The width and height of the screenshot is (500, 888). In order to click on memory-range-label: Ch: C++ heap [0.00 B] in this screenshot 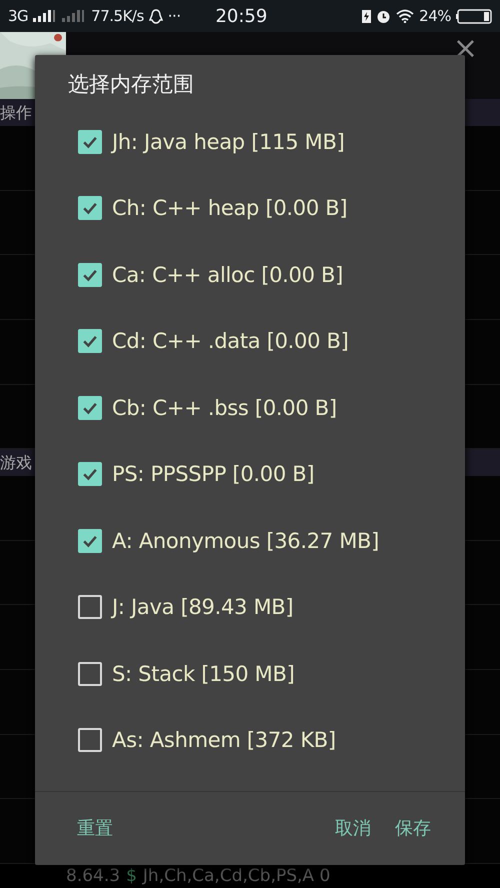, I will do `click(230, 208)`.